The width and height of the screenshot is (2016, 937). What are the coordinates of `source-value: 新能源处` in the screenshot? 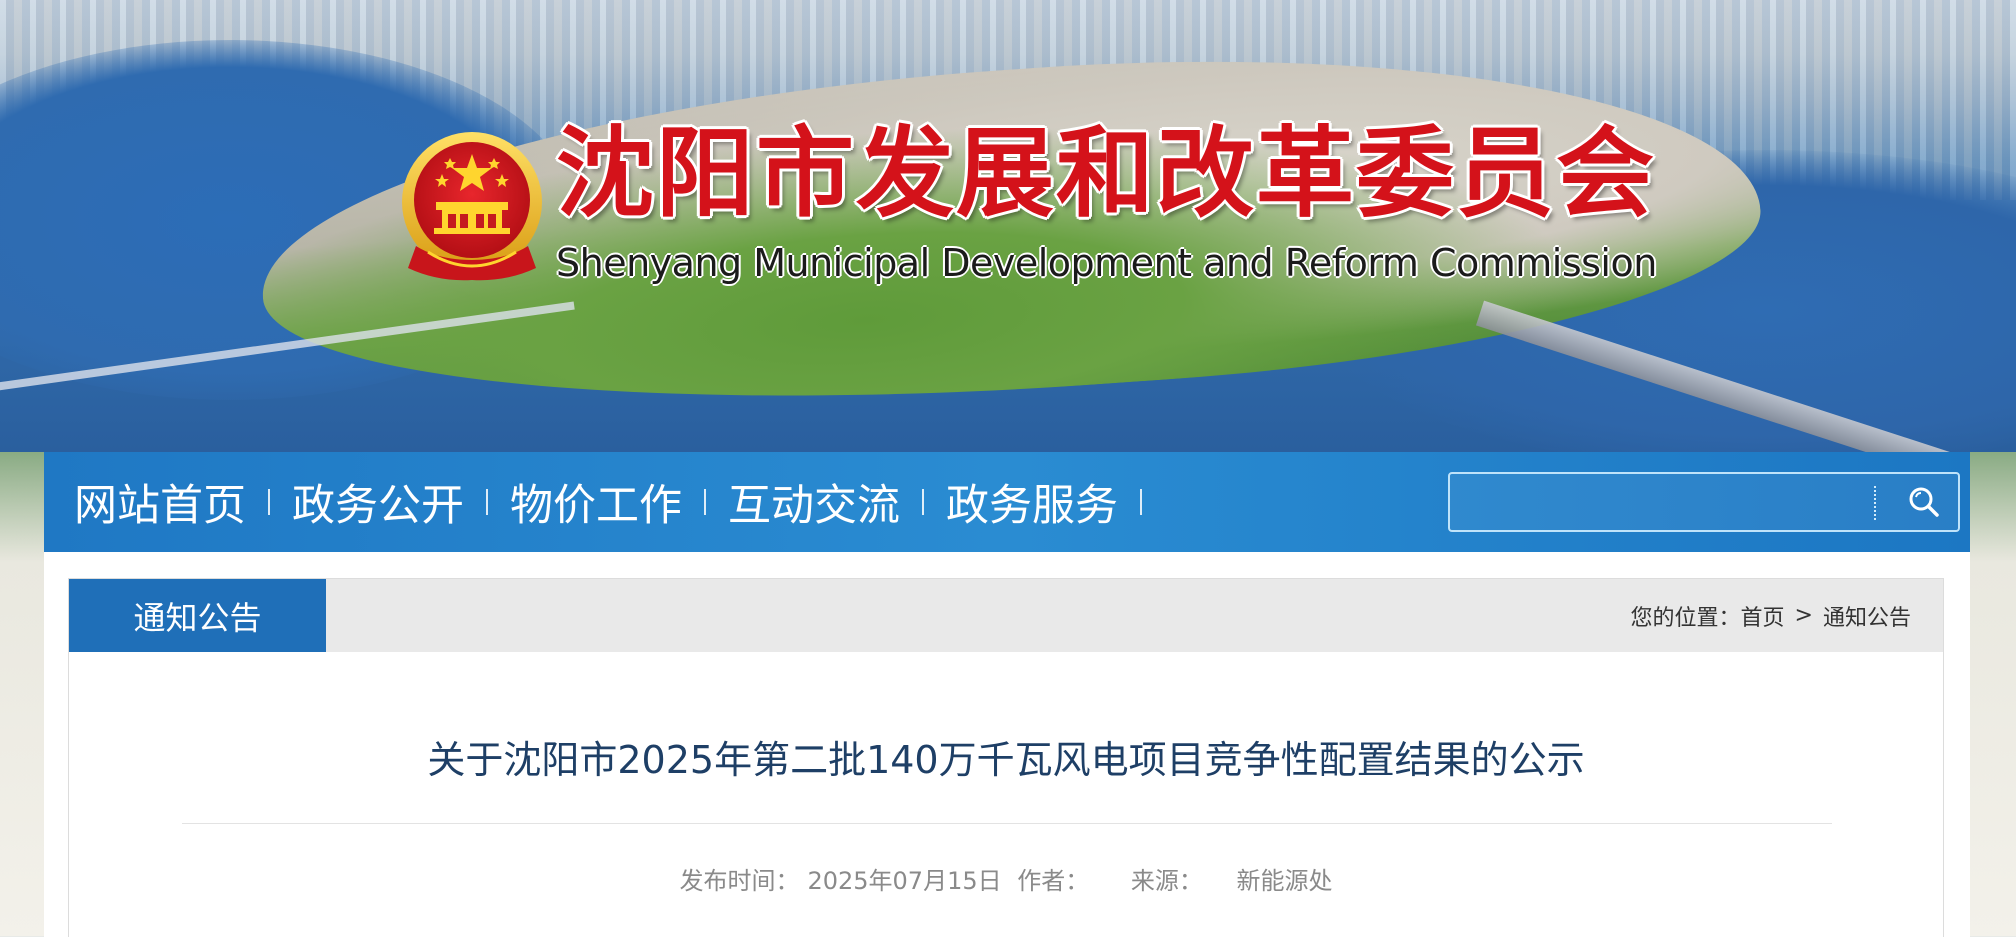 It's located at (1284, 881).